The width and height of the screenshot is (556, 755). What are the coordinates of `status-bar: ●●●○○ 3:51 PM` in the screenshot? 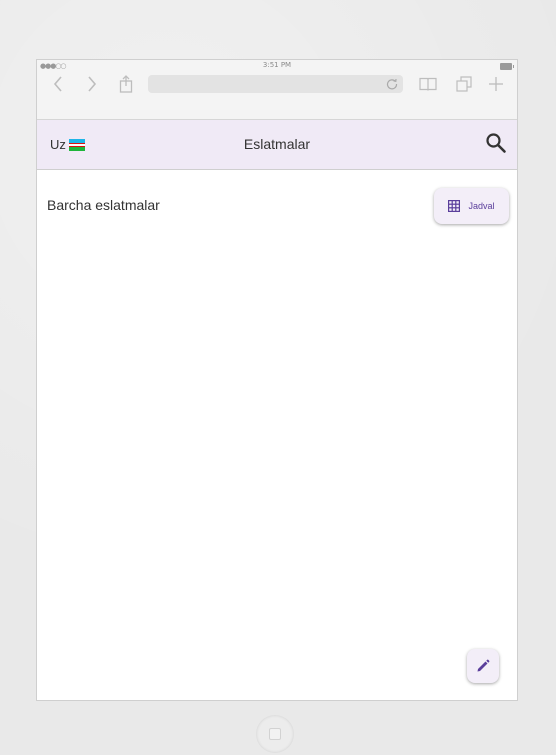 It's located at (277, 66).